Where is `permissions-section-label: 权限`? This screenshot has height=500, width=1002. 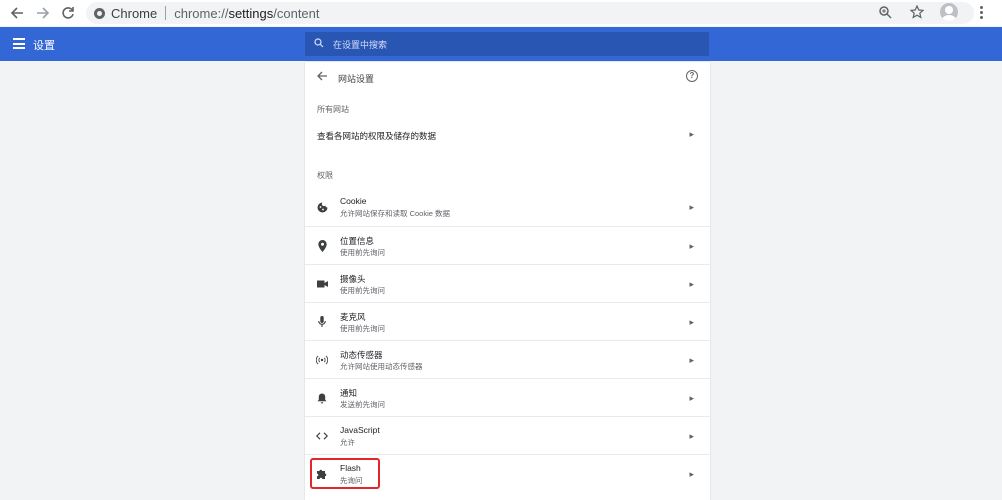 permissions-section-label: 权限 is located at coordinates (325, 175).